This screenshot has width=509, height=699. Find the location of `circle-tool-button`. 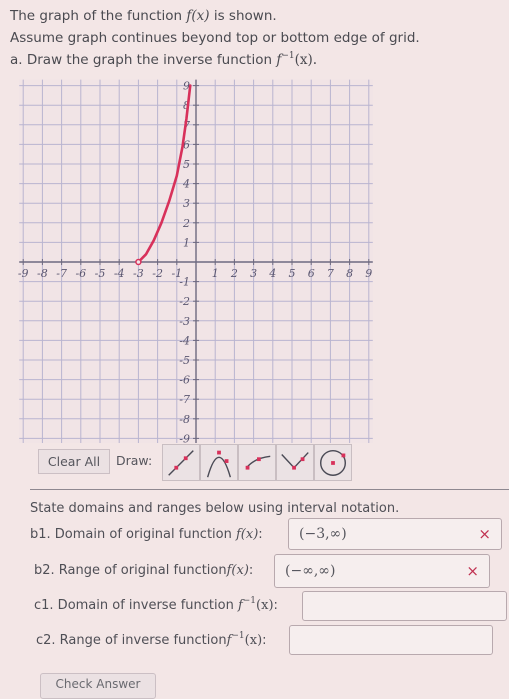

circle-tool-button is located at coordinates (333, 462).